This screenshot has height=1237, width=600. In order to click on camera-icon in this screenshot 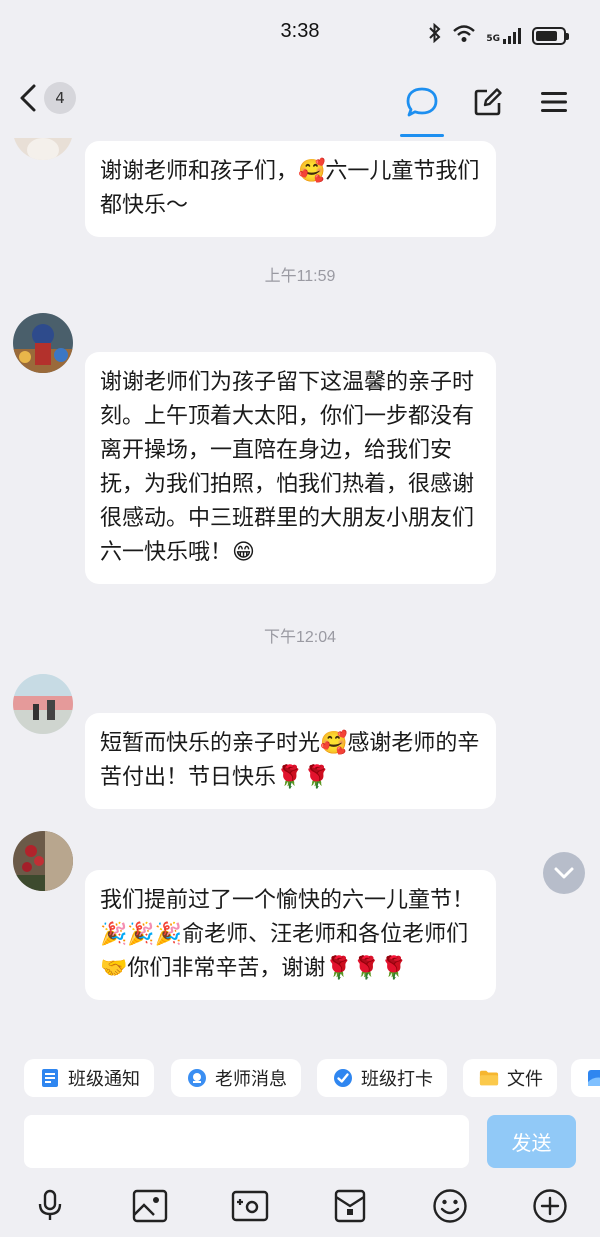, I will do `click(250, 1206)`.